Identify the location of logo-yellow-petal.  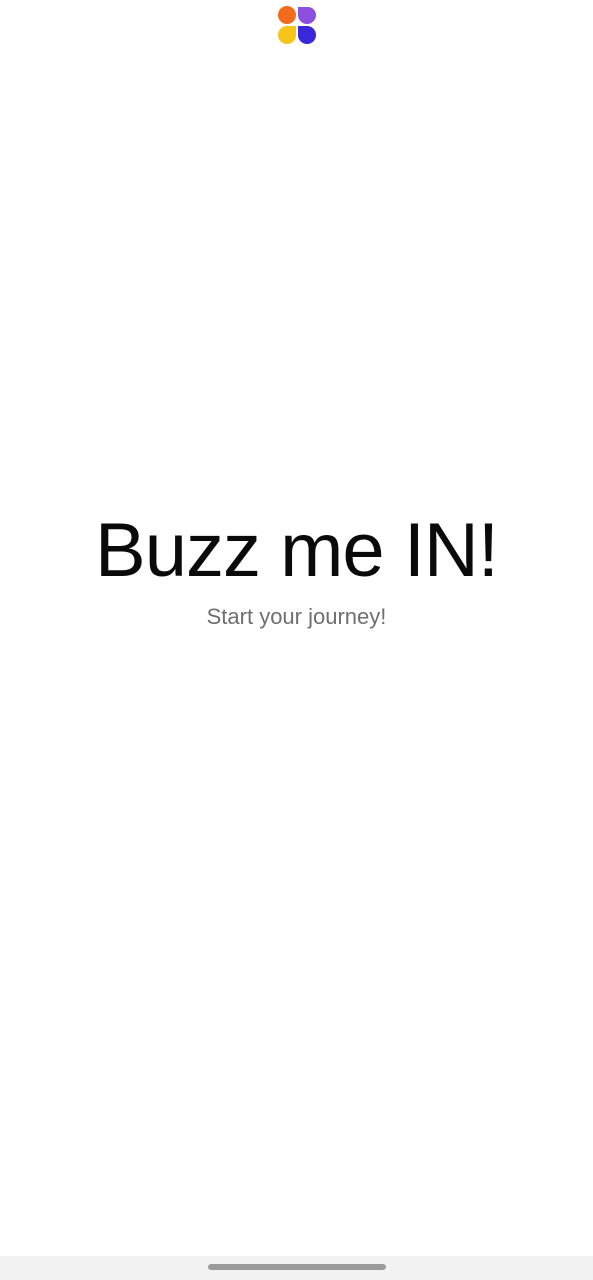
(287, 35).